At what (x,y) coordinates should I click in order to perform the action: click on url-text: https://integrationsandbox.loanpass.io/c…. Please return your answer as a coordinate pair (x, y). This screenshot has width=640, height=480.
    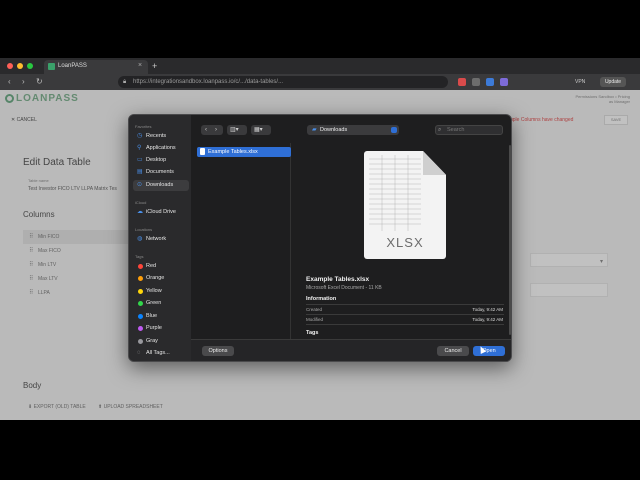
    Looking at the image, I should click on (208, 82).